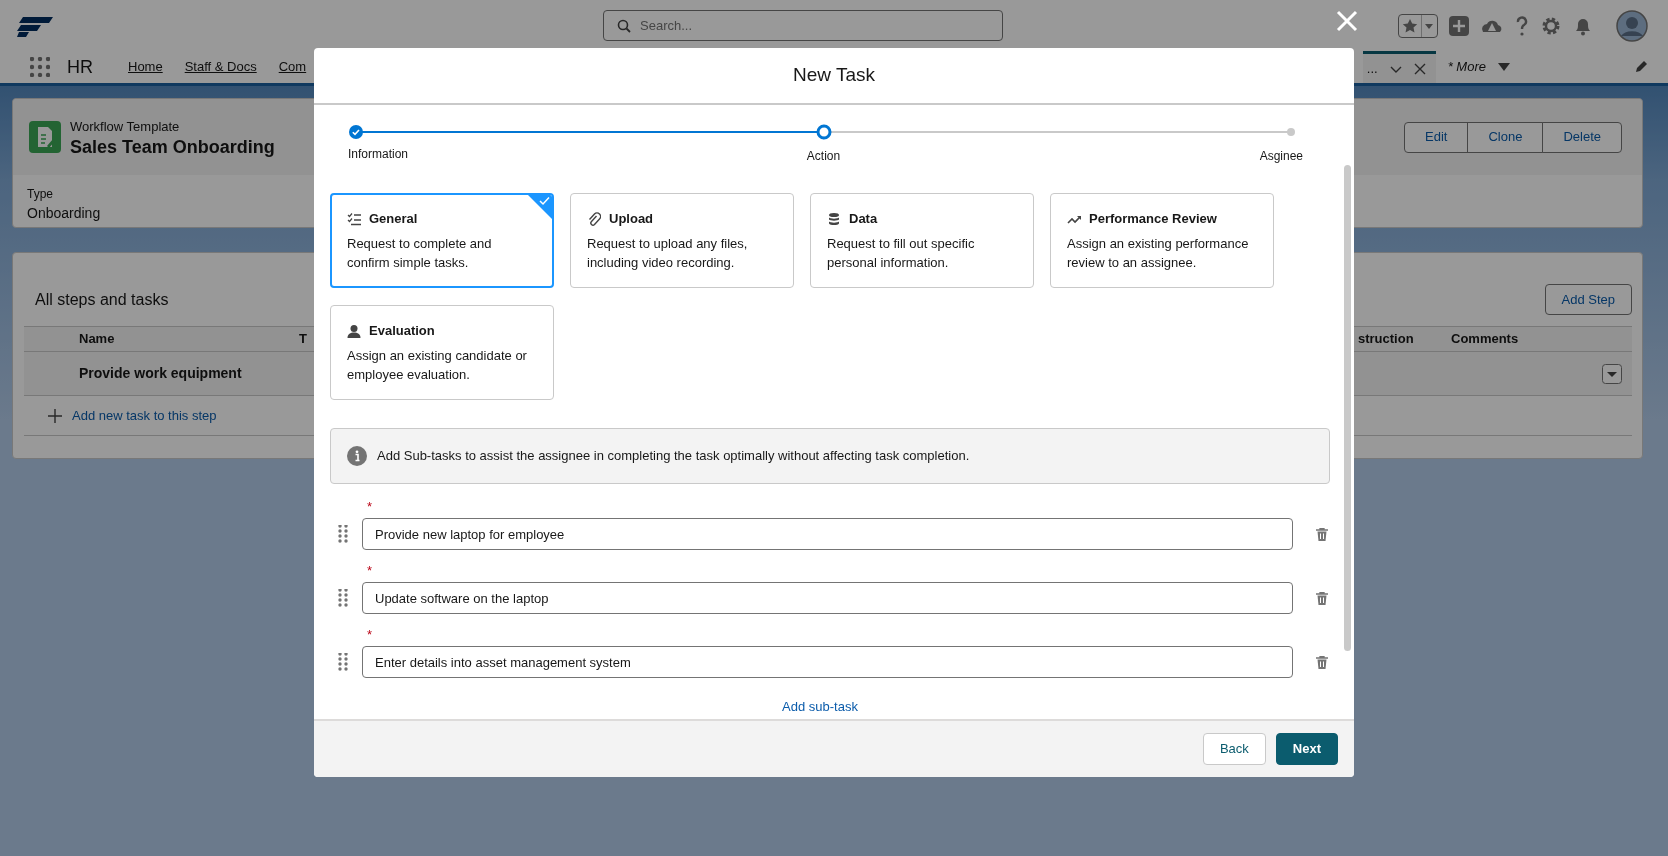  Describe the element at coordinates (160, 373) in the screenshot. I see `step-name: Provide work equipment` at that location.